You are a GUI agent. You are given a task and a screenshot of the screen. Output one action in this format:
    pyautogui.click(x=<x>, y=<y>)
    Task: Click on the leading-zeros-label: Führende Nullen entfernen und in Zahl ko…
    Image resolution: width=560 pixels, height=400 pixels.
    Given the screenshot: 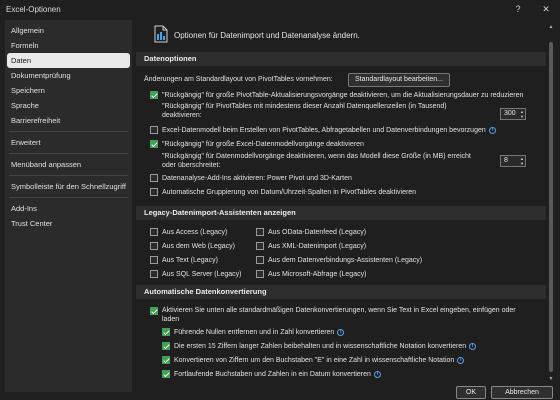 What is the action you would take?
    pyautogui.click(x=254, y=332)
    